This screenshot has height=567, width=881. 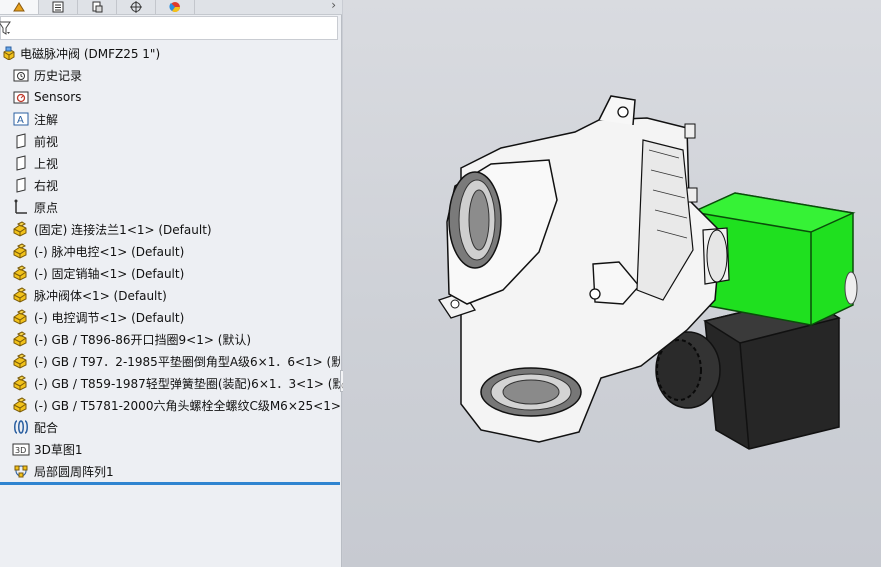 I want to click on tab-feature-manager, so click(x=19, y=7).